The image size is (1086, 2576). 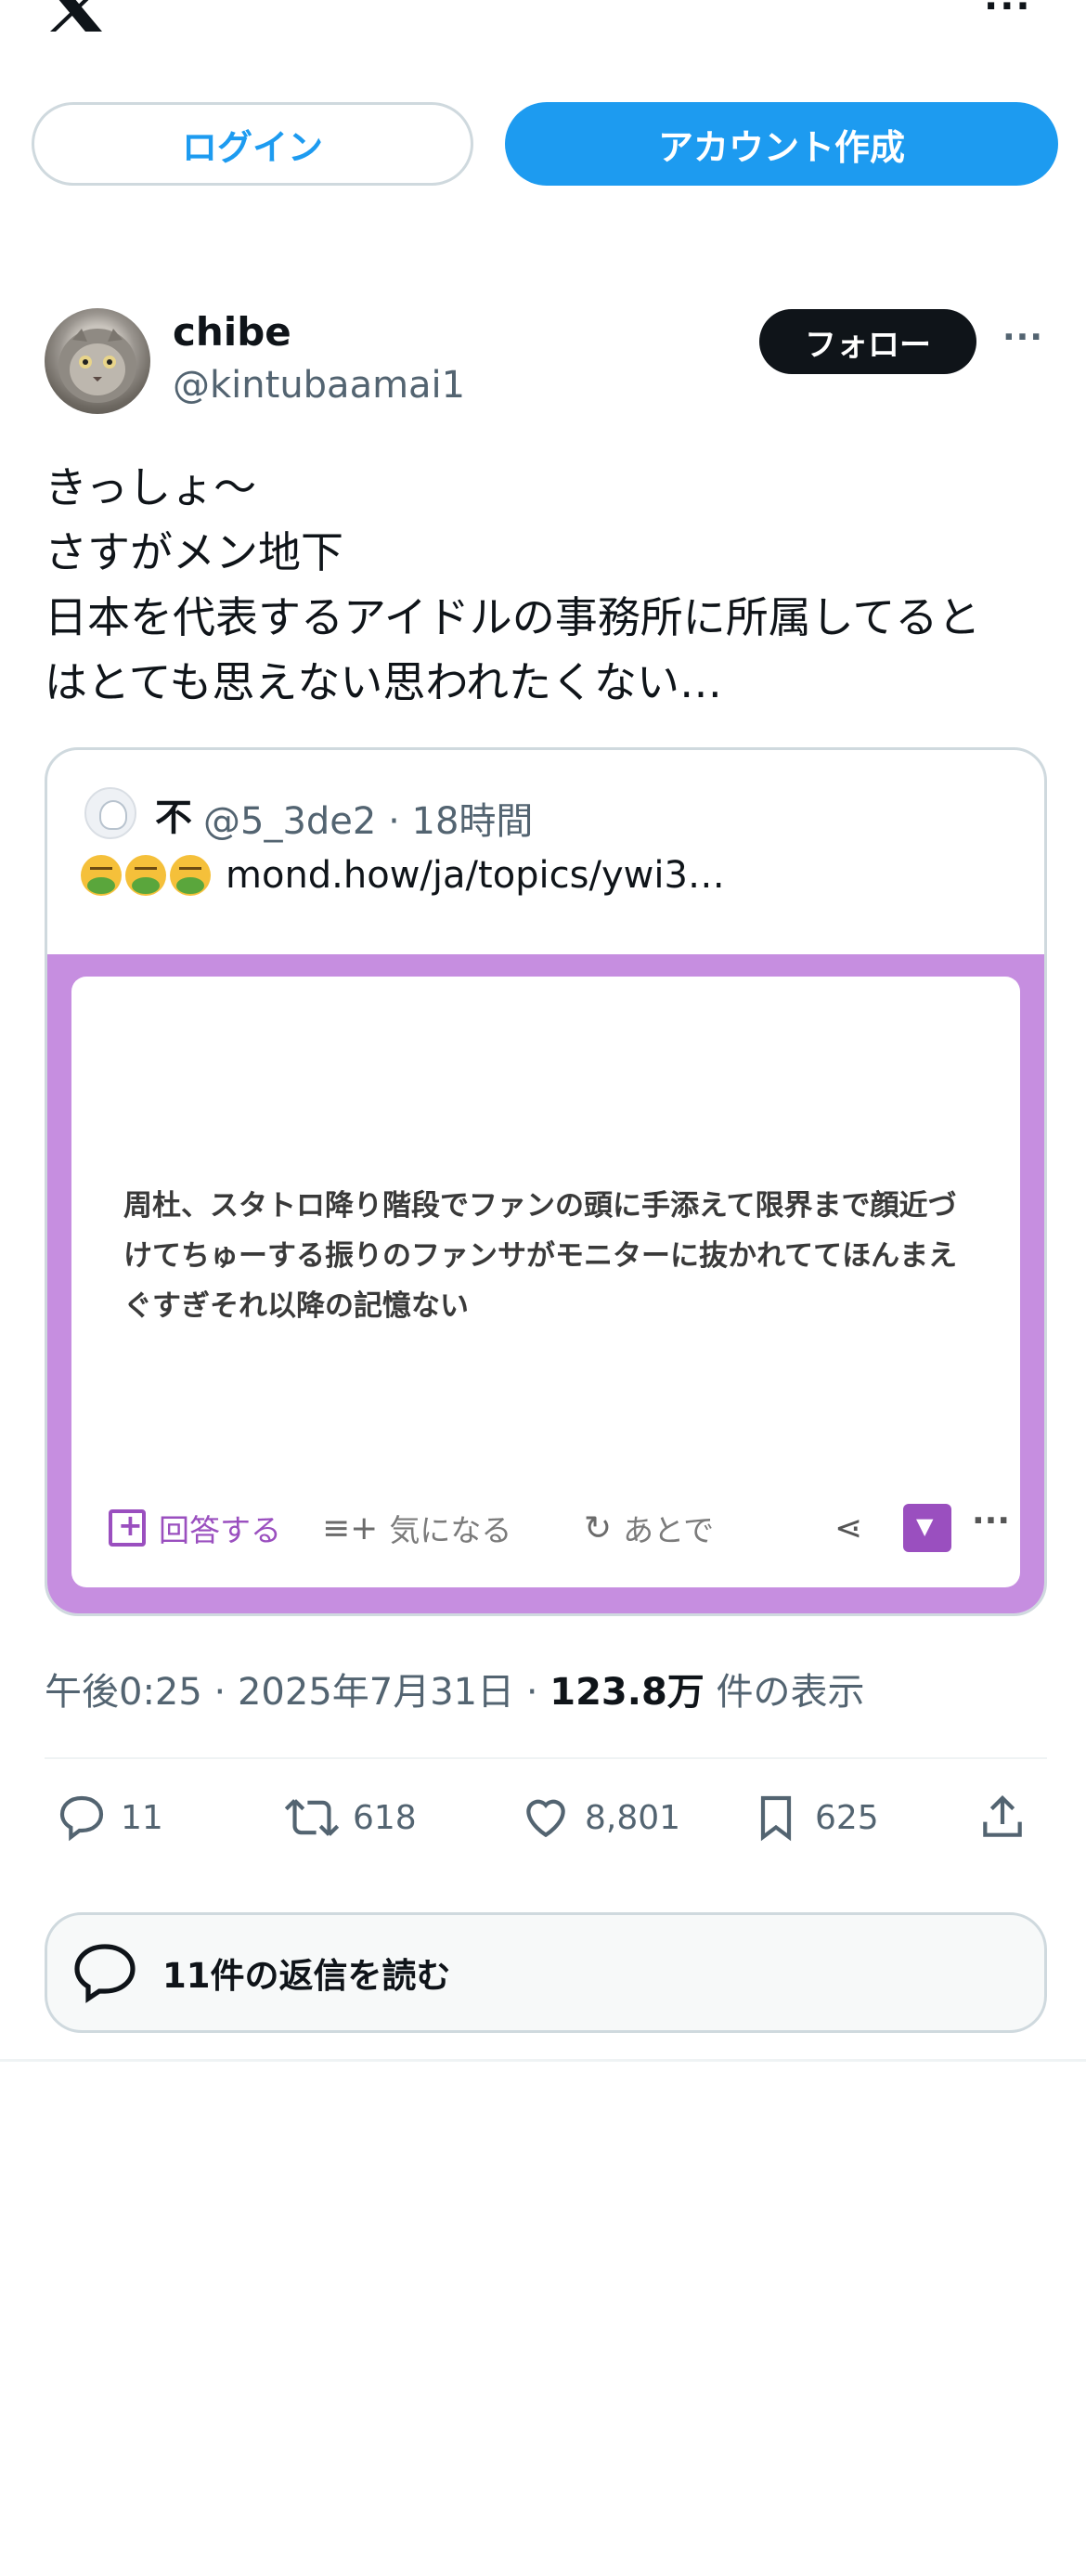 What do you see at coordinates (992, 1521) in the screenshot?
I see `image-more-icon: ···` at bounding box center [992, 1521].